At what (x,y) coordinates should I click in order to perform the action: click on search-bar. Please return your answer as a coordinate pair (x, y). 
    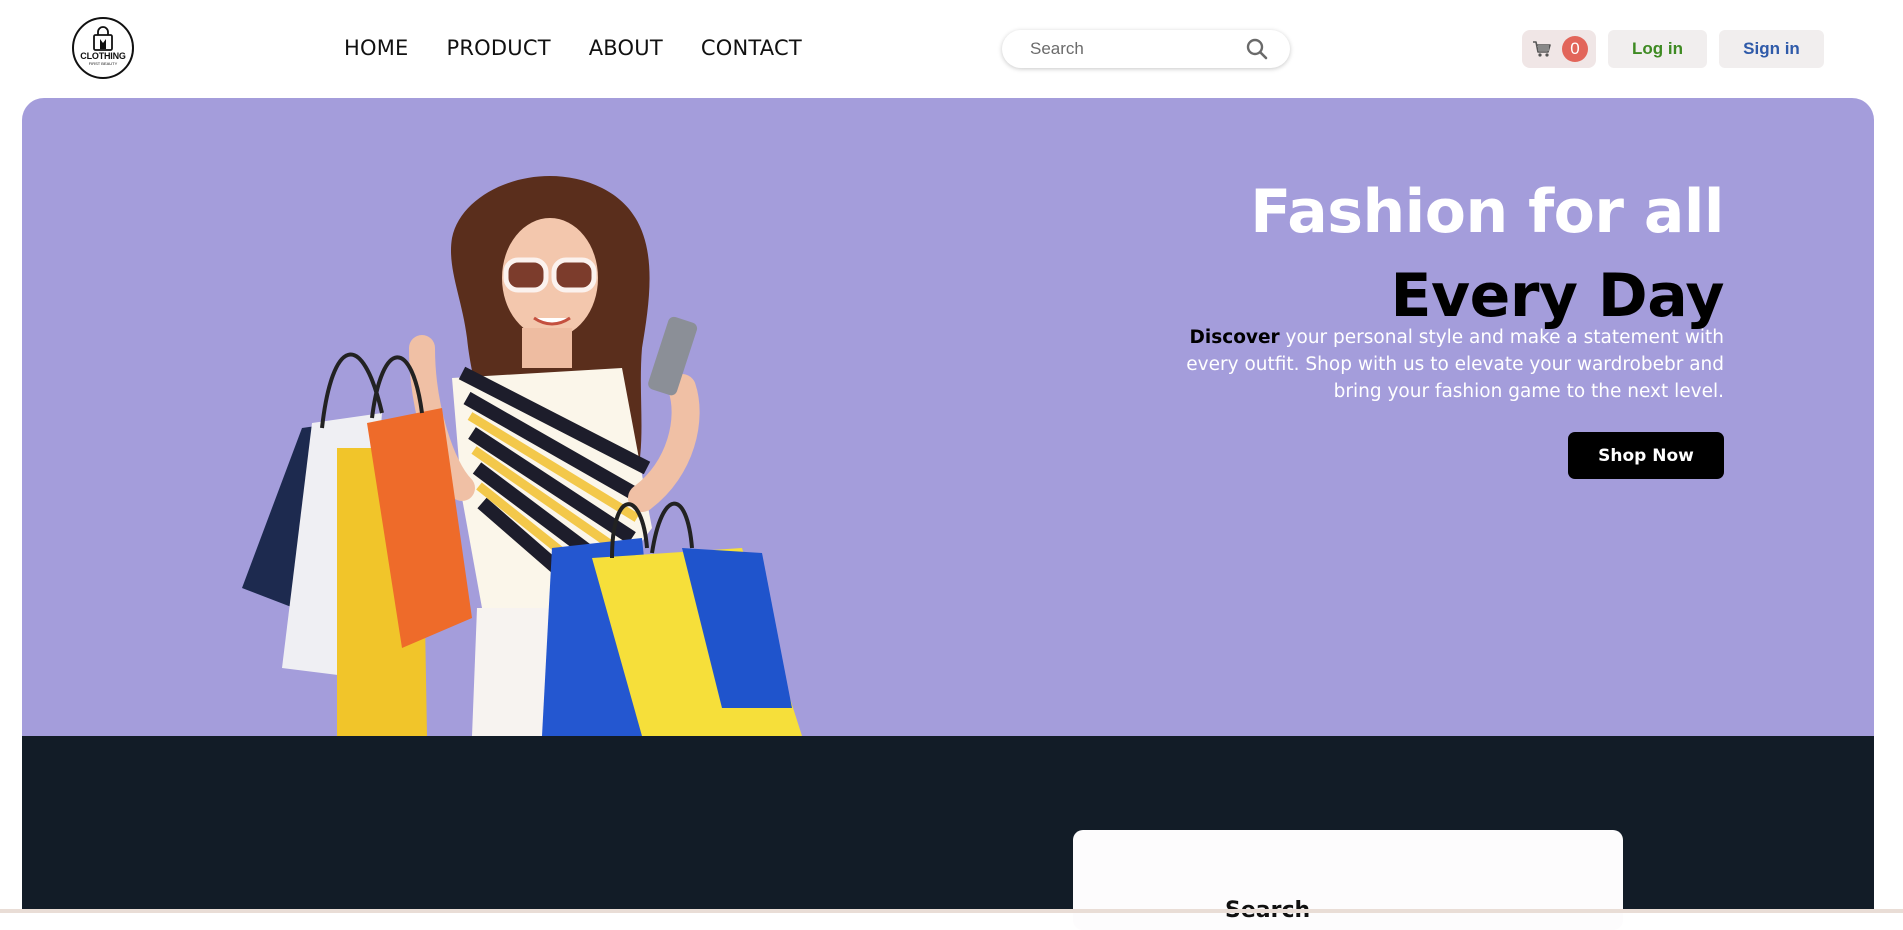
    Looking at the image, I should click on (1146, 49).